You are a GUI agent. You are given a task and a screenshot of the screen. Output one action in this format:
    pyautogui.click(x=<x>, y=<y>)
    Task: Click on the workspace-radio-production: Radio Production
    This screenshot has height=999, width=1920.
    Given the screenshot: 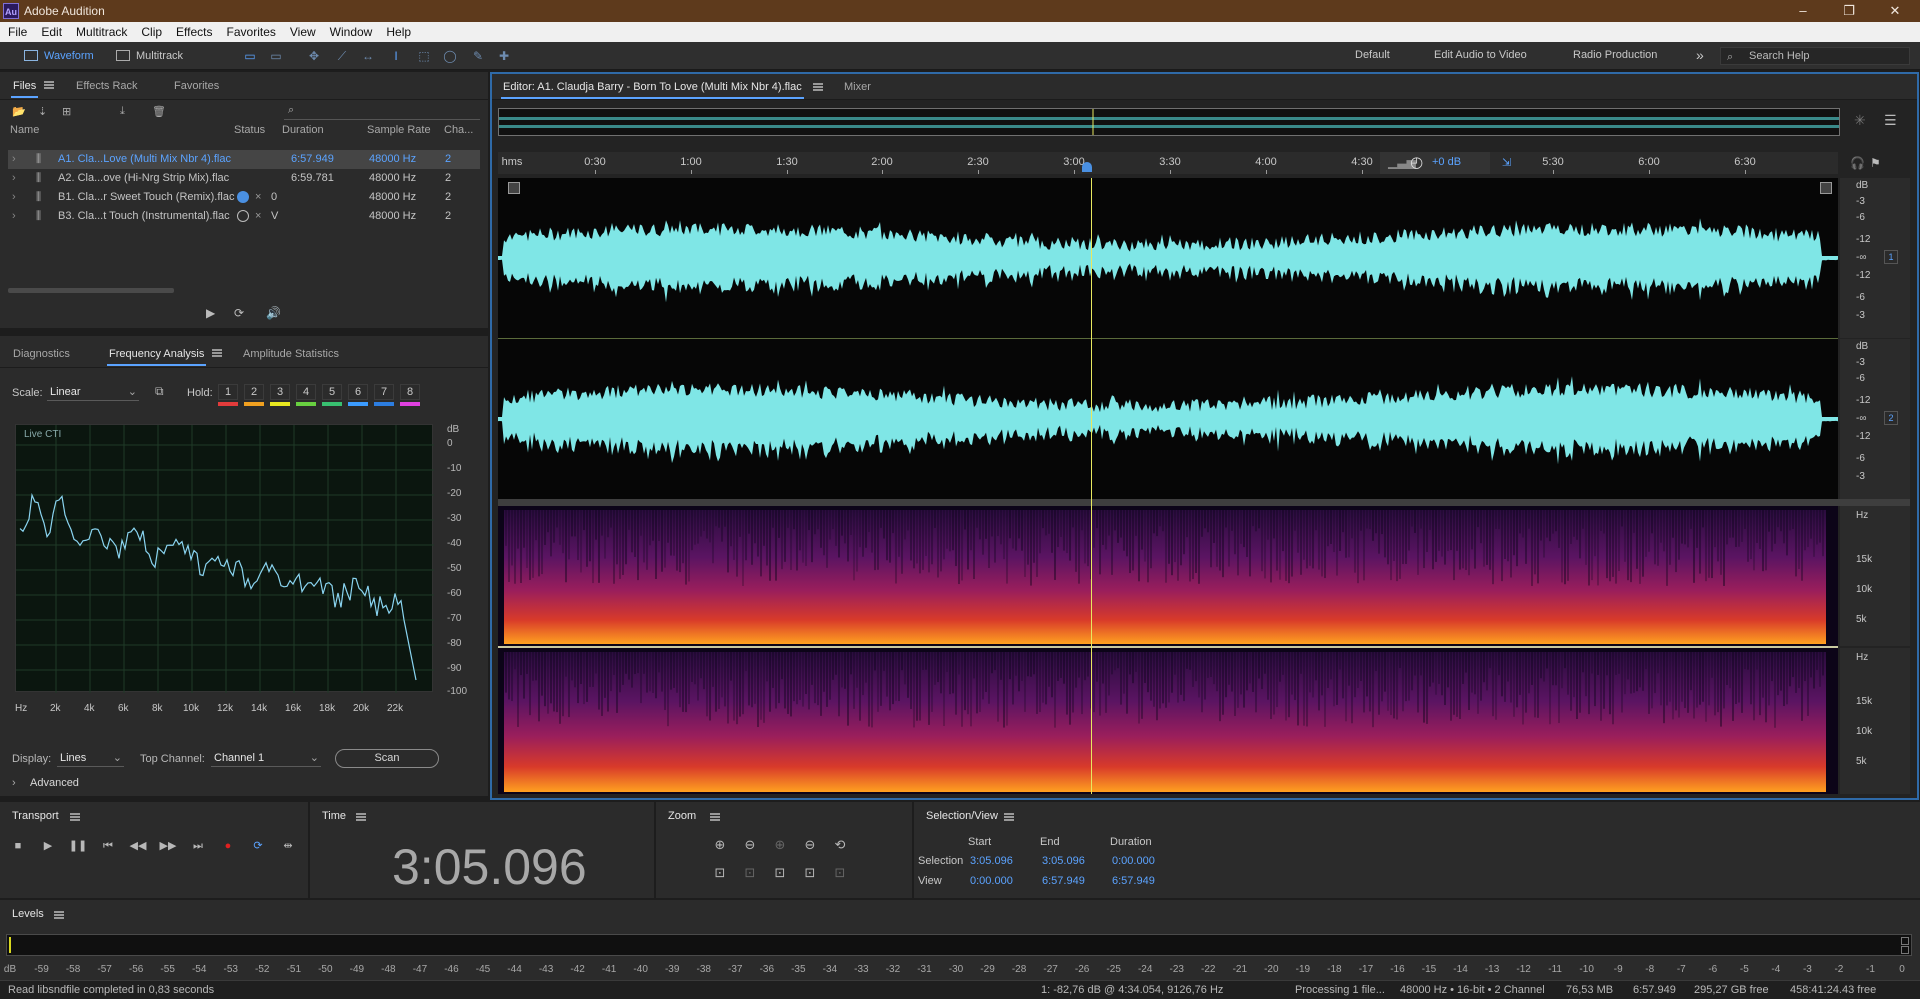 What is the action you would take?
    pyautogui.click(x=1615, y=55)
    